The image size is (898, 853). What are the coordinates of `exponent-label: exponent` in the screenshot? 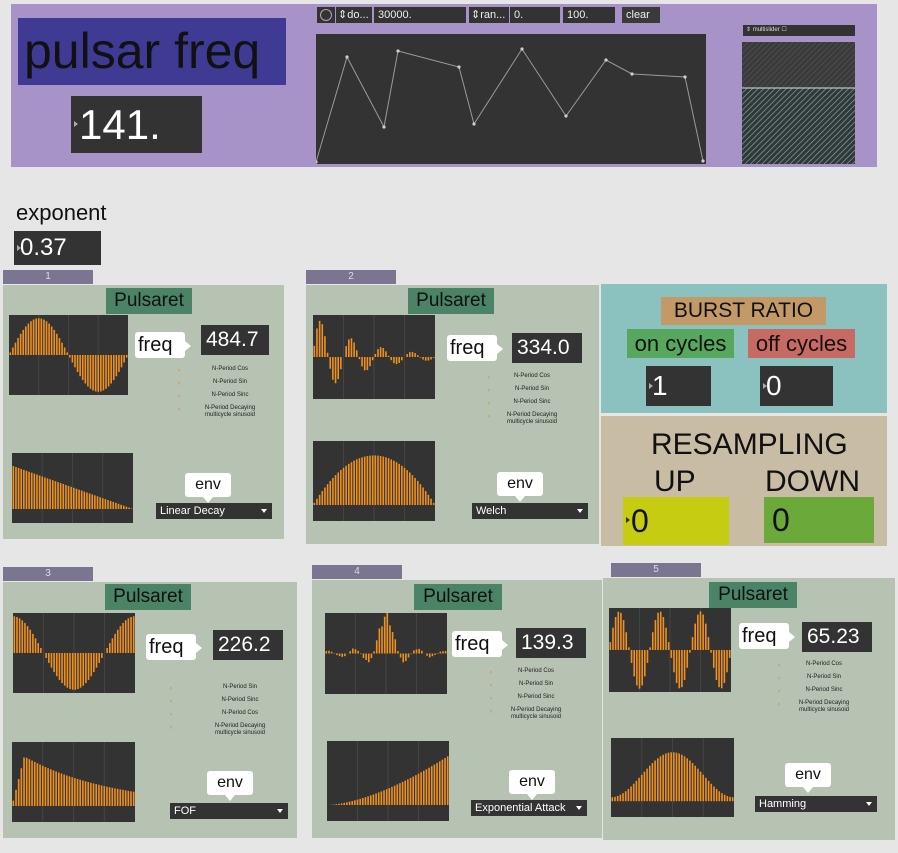 It's located at (61, 212).